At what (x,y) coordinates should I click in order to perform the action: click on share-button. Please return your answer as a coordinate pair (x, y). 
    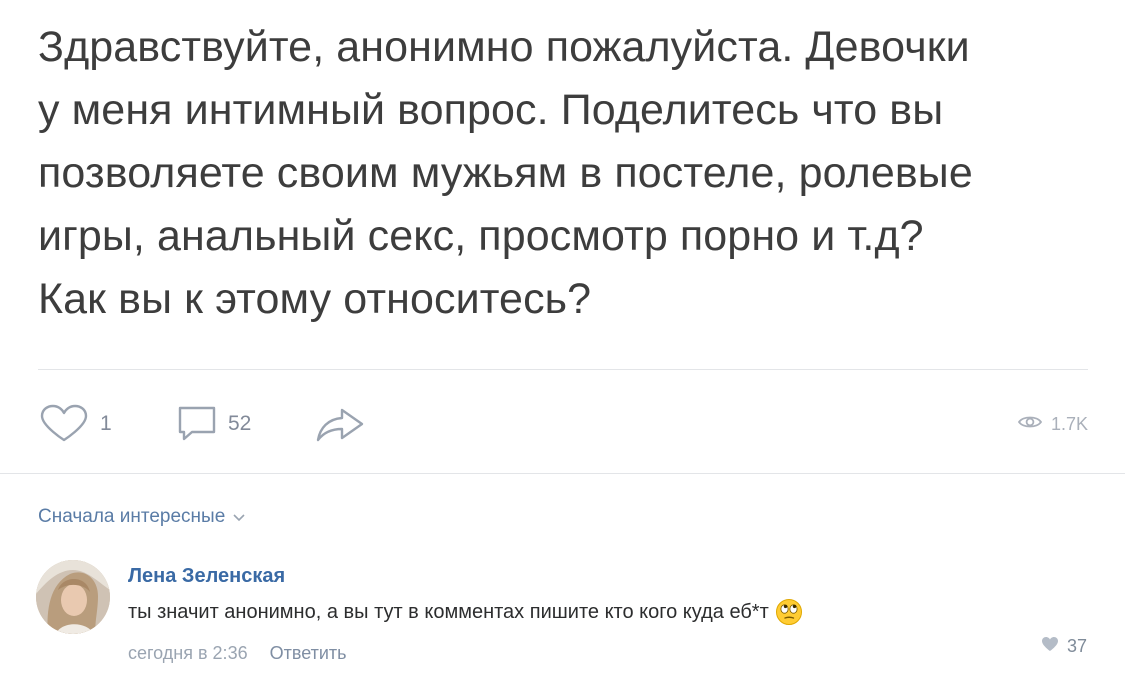
    Looking at the image, I should click on (343, 424).